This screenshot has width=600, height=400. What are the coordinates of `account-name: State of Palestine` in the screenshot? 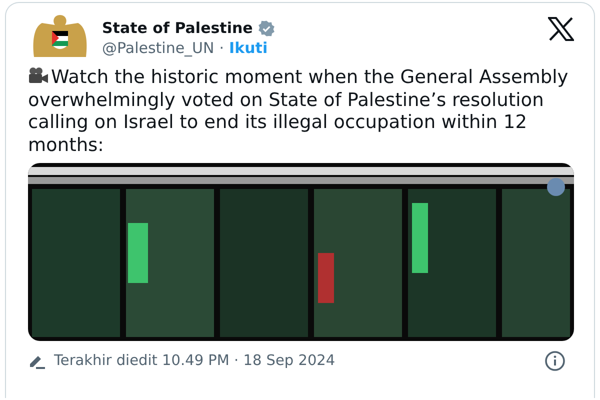 It's located at (177, 28).